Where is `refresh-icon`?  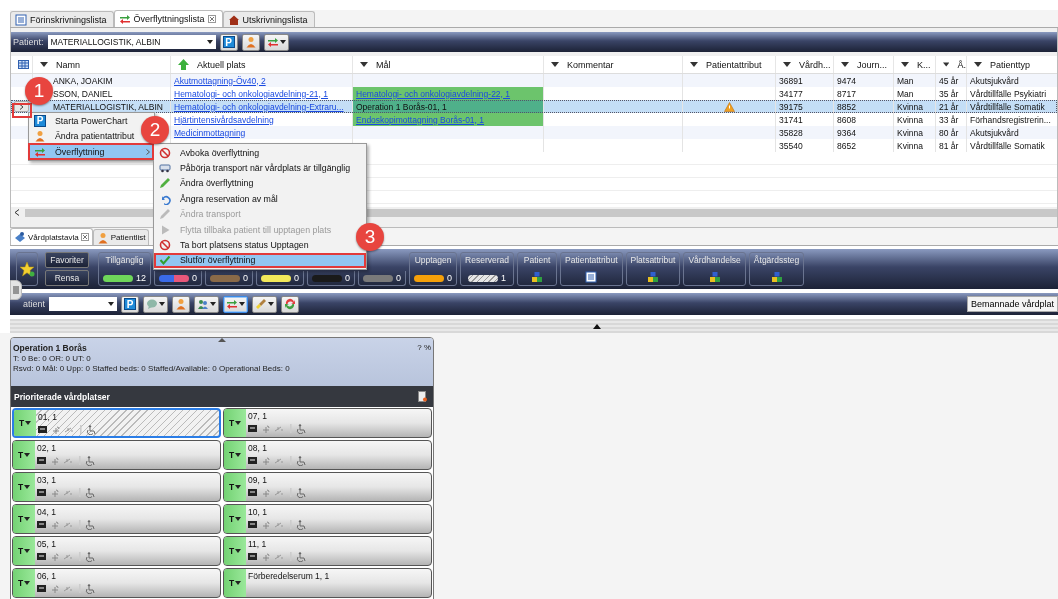
refresh-icon is located at coordinates (290, 304).